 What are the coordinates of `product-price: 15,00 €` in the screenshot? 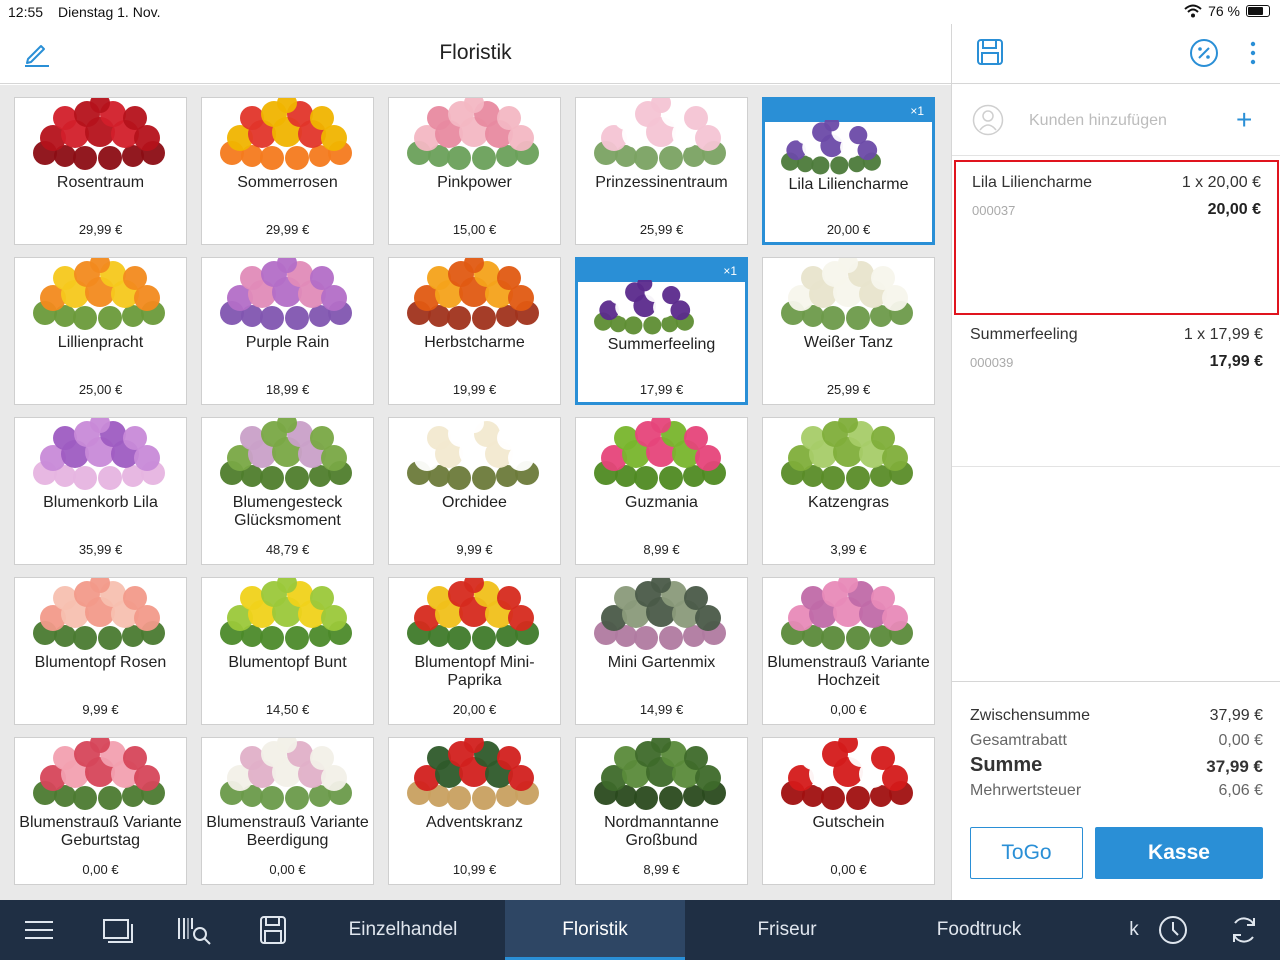 It's located at (474, 229).